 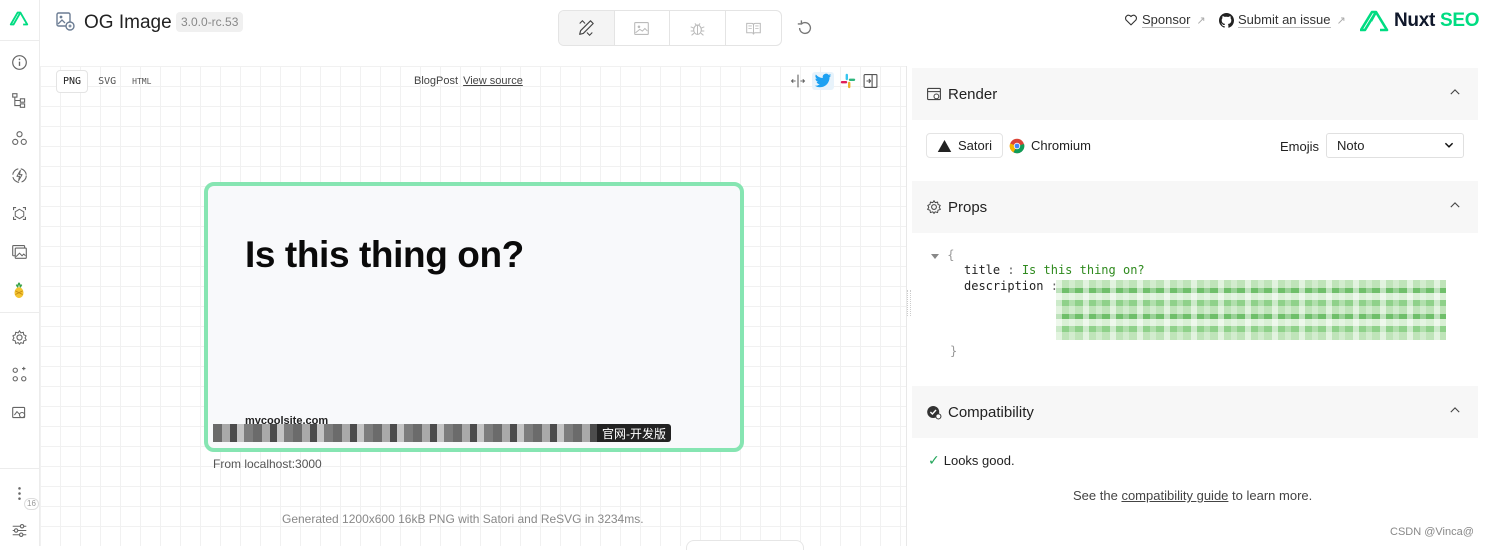 I want to click on emojis-label: Emojis, so click(x=1300, y=146).